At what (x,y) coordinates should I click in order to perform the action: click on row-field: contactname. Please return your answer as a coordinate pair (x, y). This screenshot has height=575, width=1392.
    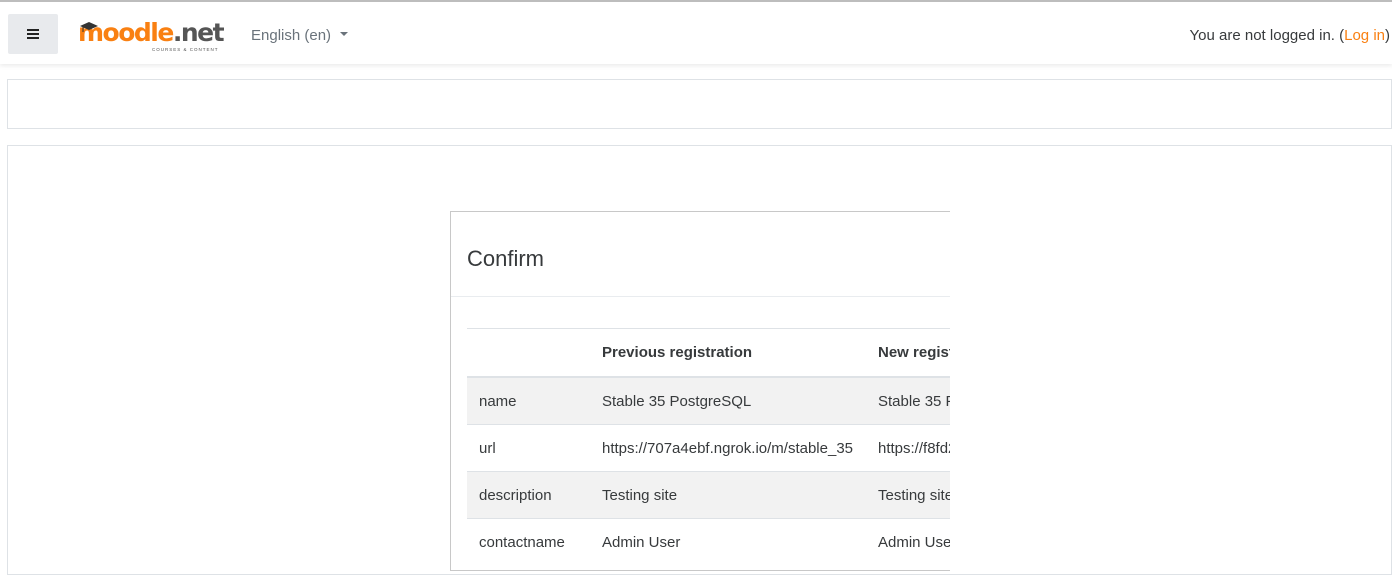
    Looking at the image, I should click on (528, 541).